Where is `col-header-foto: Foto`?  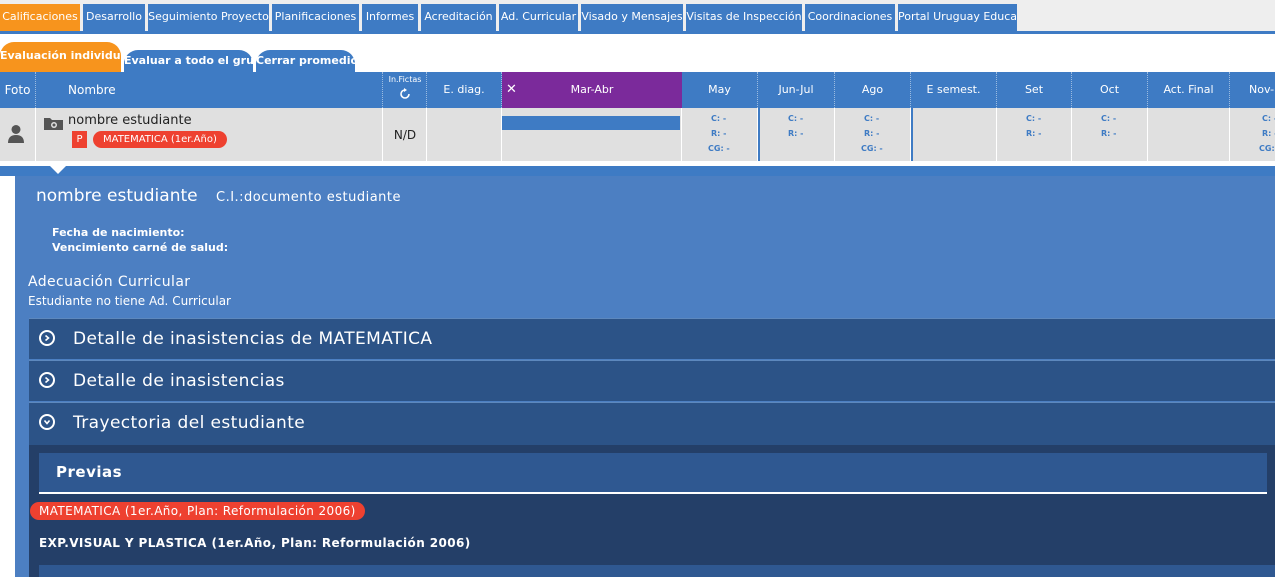
col-header-foto: Foto is located at coordinates (18, 90).